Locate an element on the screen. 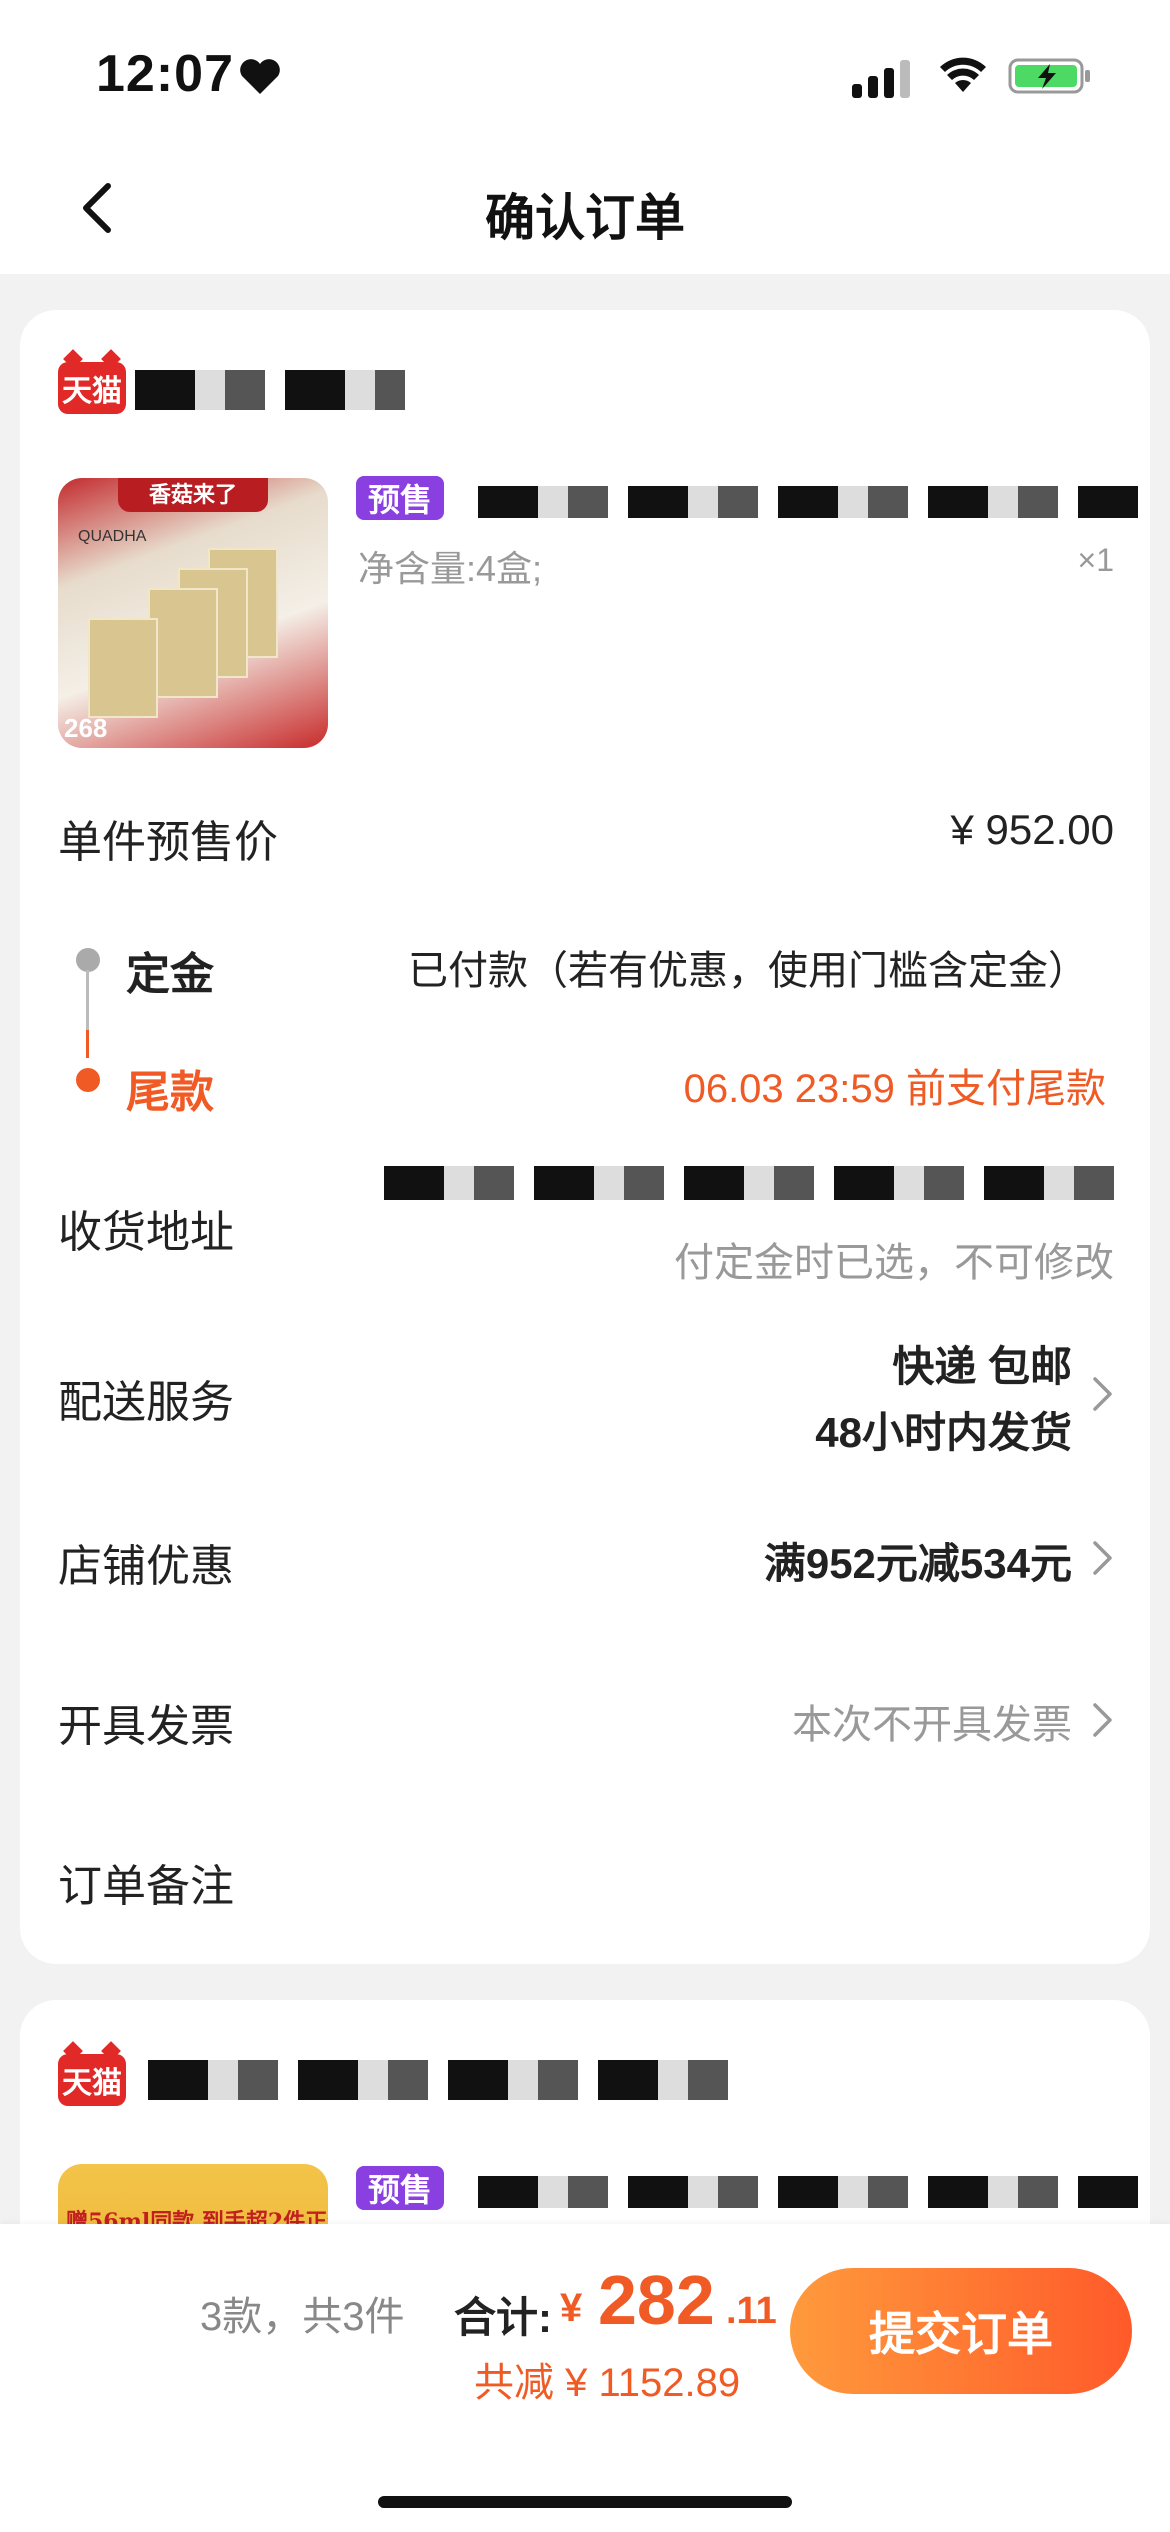 This screenshot has height=2532, width=1170. address-redacted is located at coordinates (757, 1183).